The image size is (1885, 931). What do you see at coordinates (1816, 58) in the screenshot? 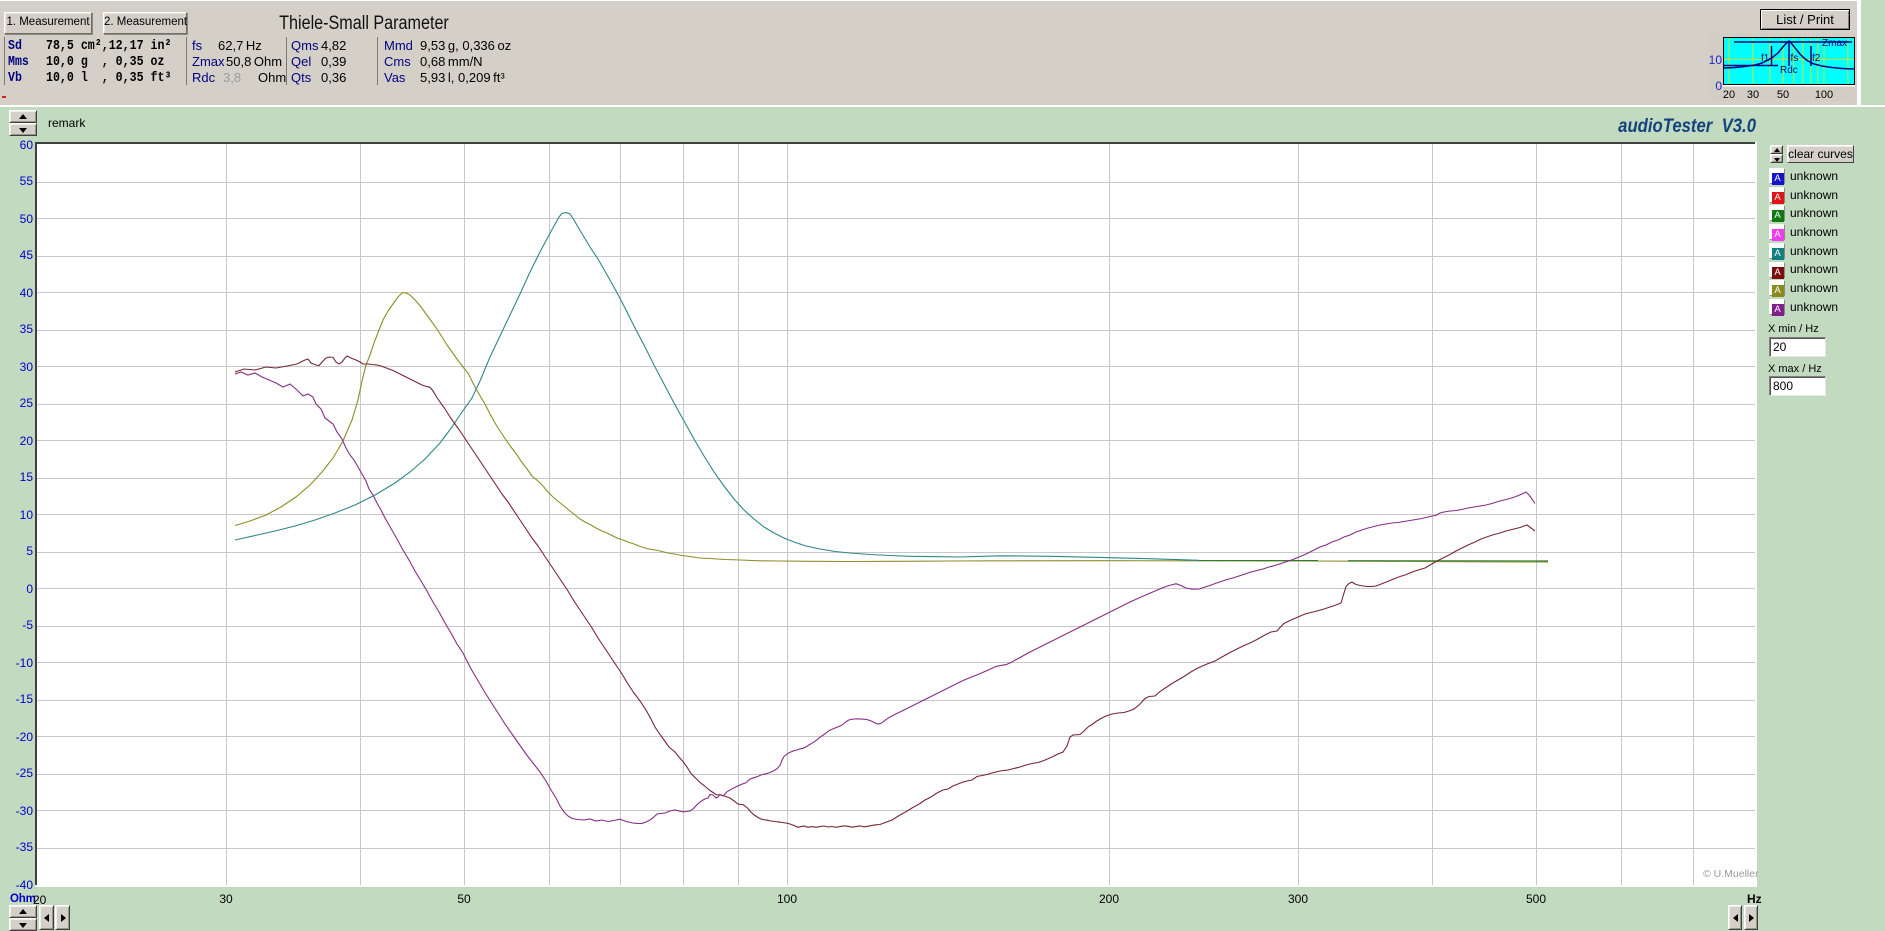
I see `svg-text: f2` at bounding box center [1816, 58].